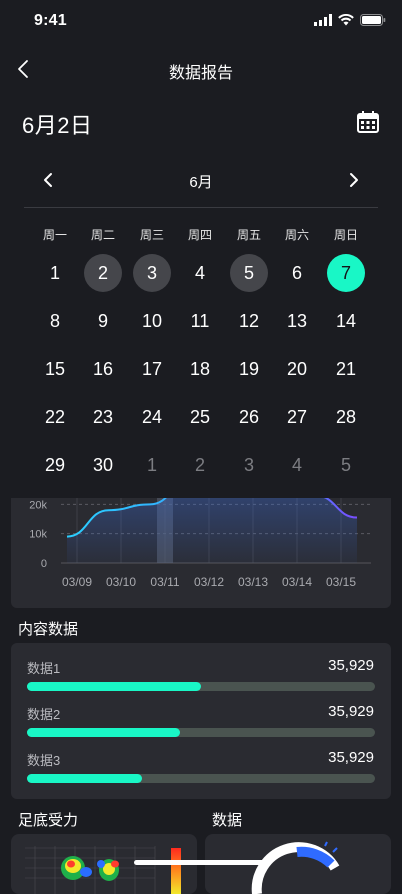 The image size is (402, 894). I want to click on foot-pressure-title: 足底受力, so click(48, 820).